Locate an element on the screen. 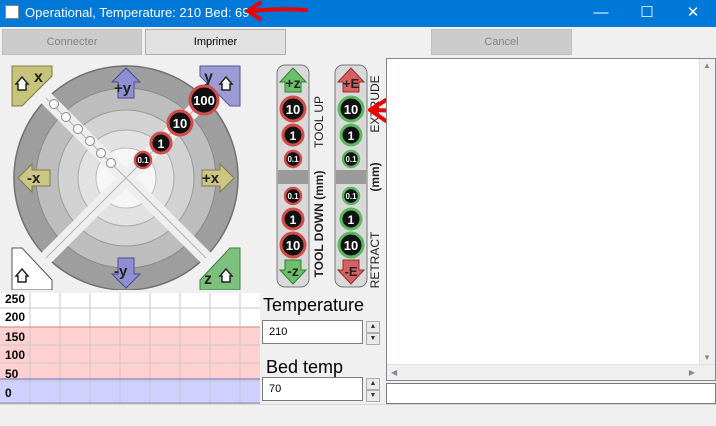  bed-temp-input: 70 is located at coordinates (312, 389).